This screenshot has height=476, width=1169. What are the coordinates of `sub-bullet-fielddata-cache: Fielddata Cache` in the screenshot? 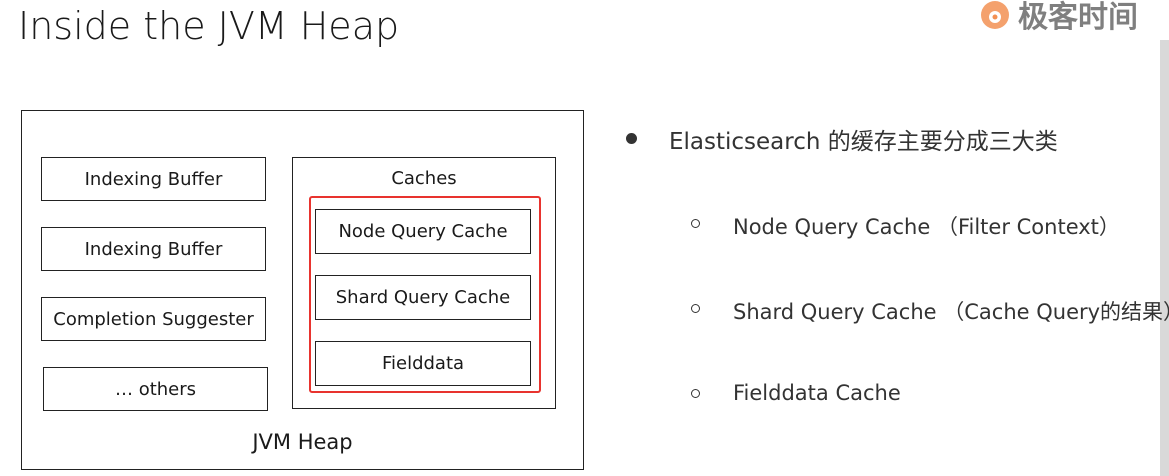 It's located at (817, 393).